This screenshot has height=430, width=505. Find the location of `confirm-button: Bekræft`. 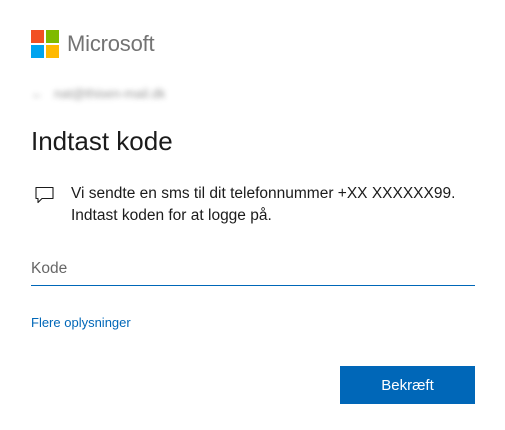

confirm-button: Bekræft is located at coordinates (407, 385).